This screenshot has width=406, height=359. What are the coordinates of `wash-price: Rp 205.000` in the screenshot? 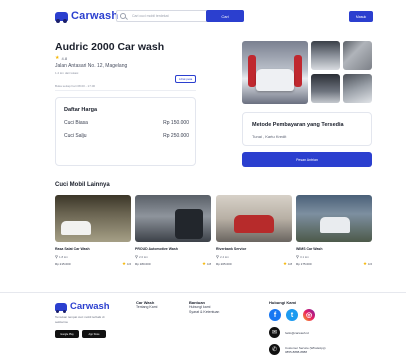 It's located at (224, 264).